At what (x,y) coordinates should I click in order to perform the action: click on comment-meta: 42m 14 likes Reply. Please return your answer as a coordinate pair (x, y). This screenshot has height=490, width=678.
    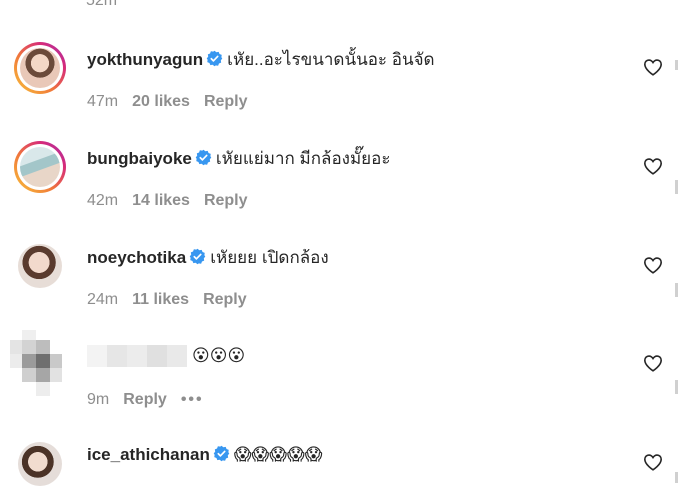
    Looking at the image, I should click on (174, 201).